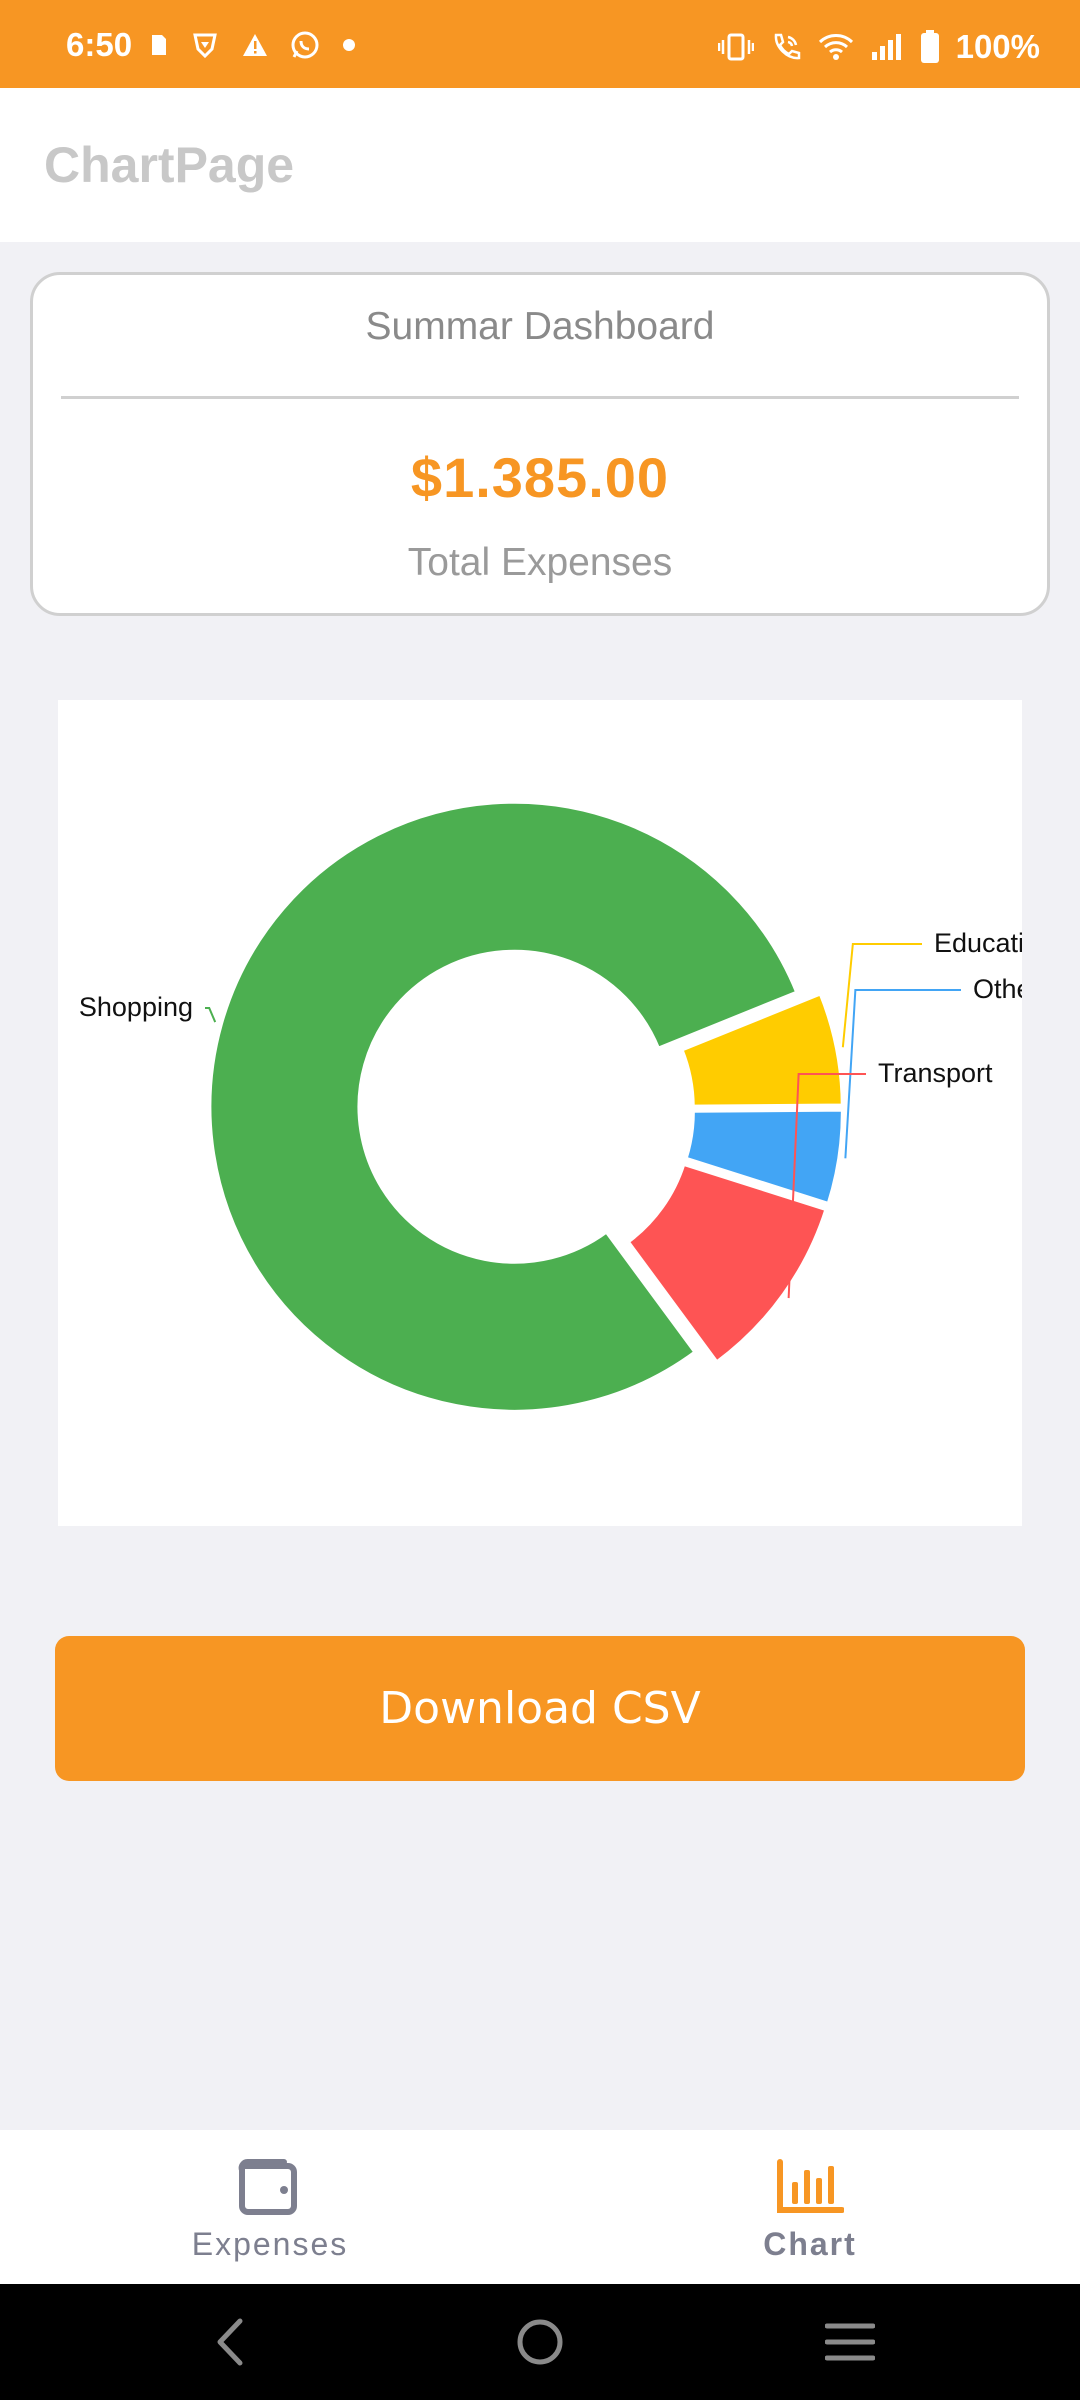 The image size is (1080, 2400). Describe the element at coordinates (205, 46) in the screenshot. I see `brave-icon` at that location.